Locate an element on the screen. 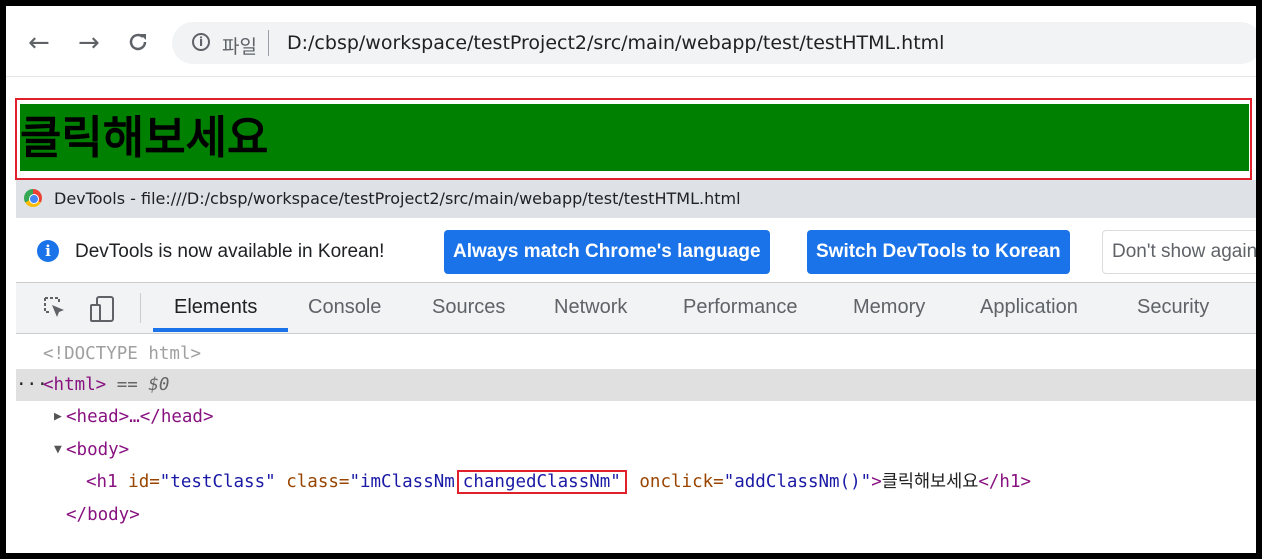  tab-memory: Memory is located at coordinates (889, 307).